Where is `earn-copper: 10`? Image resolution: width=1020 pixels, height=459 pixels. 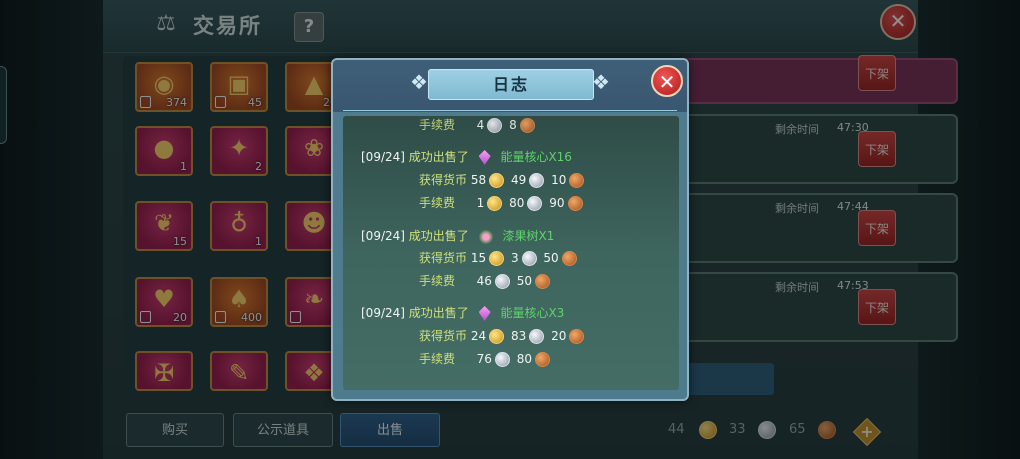 earn-copper: 10 is located at coordinates (559, 180).